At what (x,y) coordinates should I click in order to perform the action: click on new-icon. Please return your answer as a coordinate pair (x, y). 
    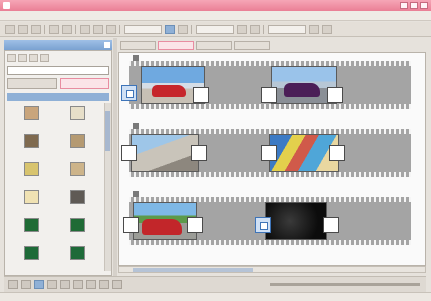
    Looking at the image, I should click on (10, 29).